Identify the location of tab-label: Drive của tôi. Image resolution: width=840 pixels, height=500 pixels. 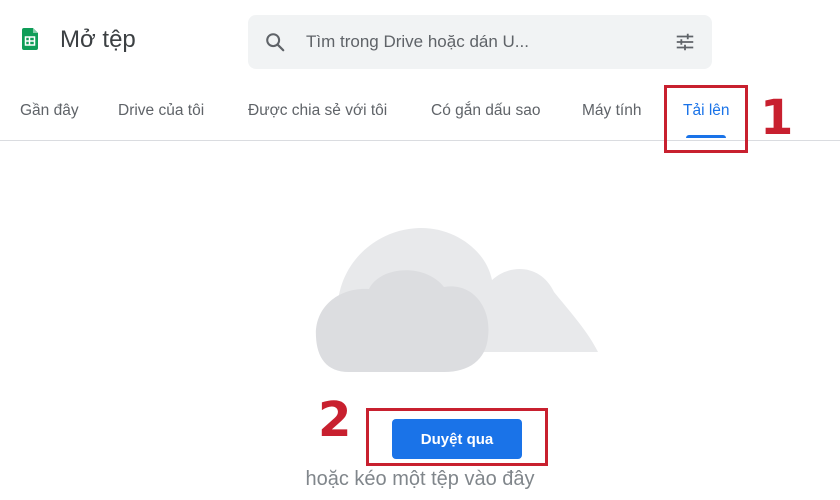
(161, 110).